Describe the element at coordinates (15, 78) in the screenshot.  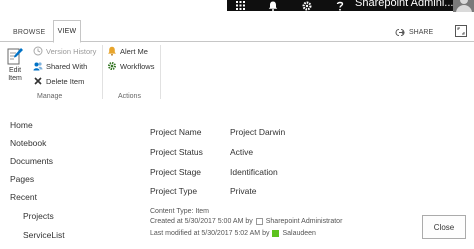
I see `edit-item-label-2: Item` at that location.